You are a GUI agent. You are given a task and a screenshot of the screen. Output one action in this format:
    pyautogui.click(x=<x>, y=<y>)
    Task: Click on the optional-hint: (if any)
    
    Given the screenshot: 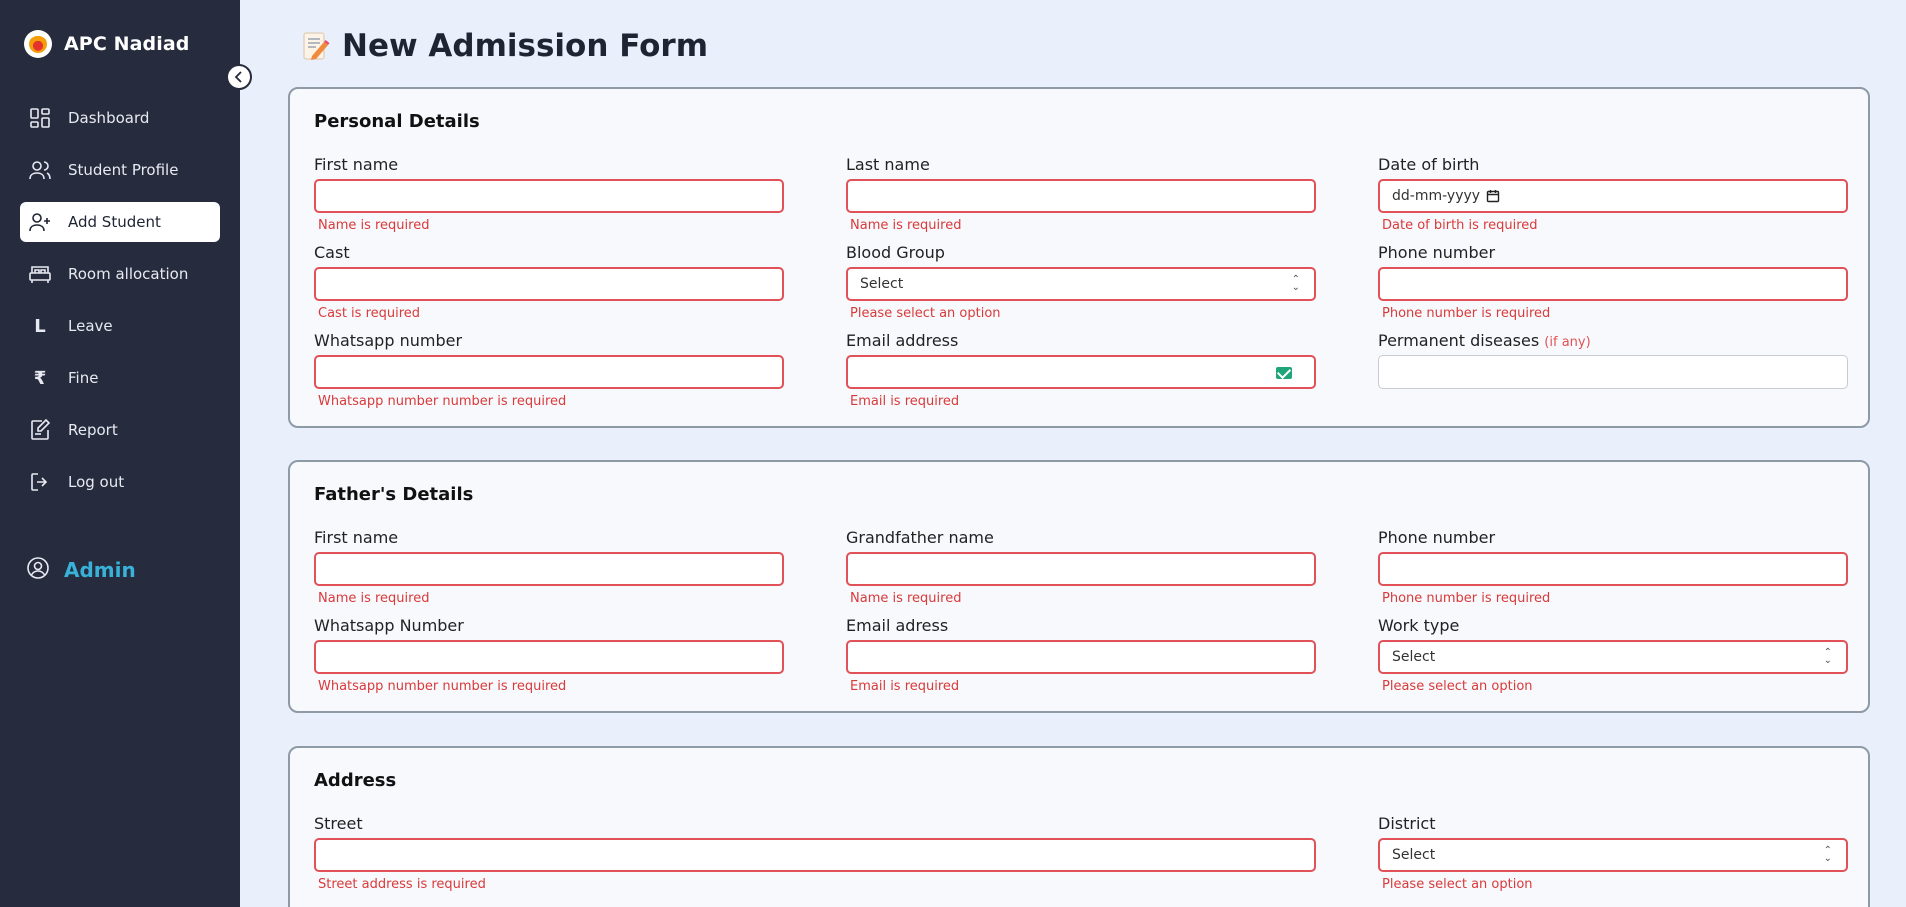 What is the action you would take?
    pyautogui.click(x=1567, y=342)
    